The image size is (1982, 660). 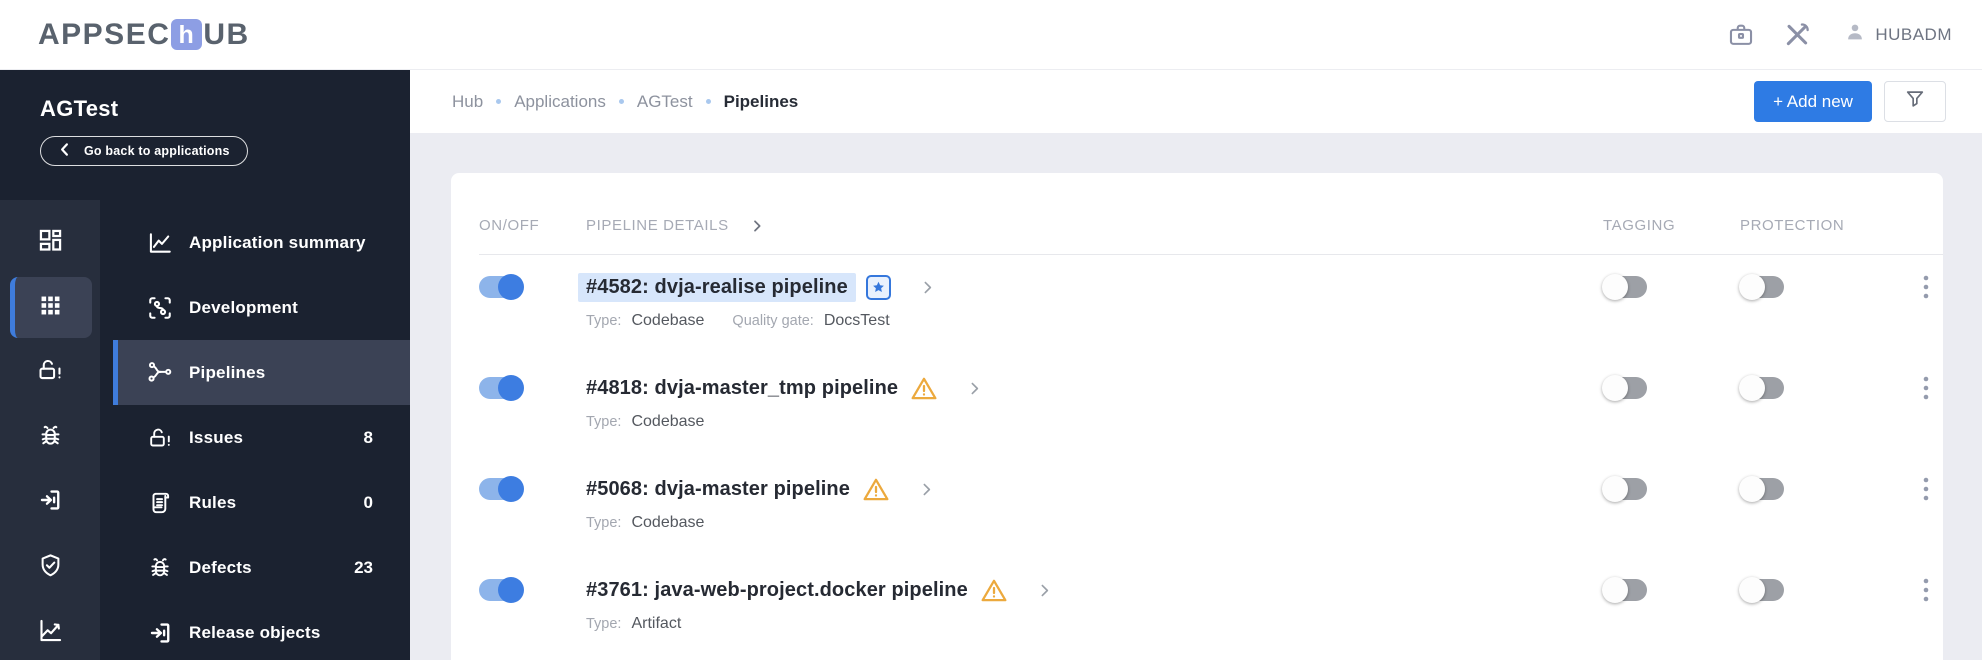 I want to click on icon-rail, so click(x=50, y=430).